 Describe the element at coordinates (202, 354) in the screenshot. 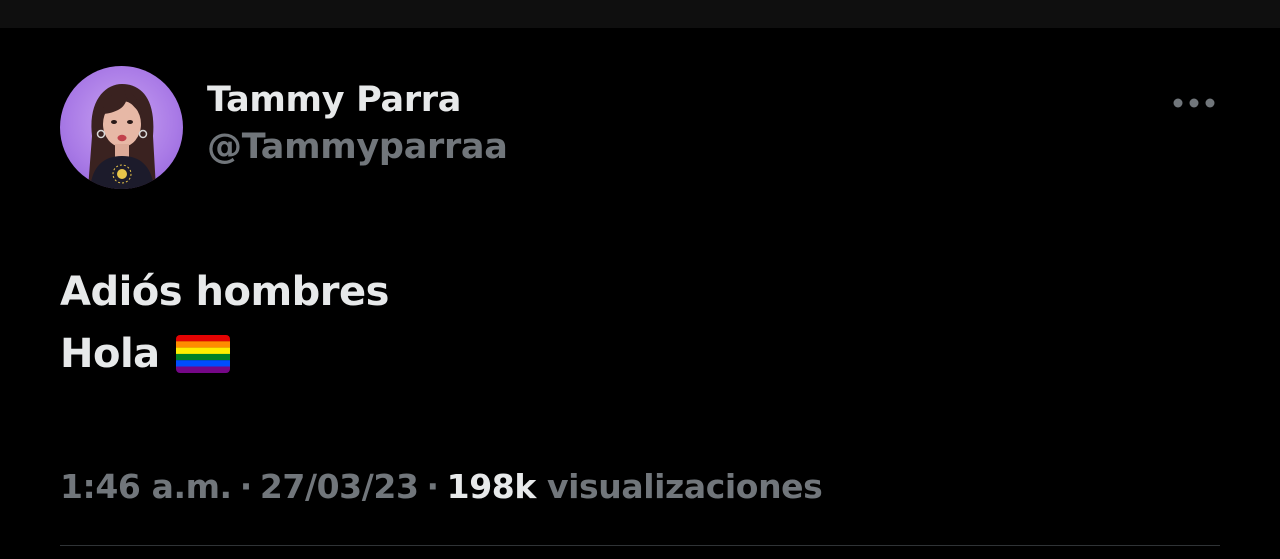

I see `rainbow-flag-icon` at that location.